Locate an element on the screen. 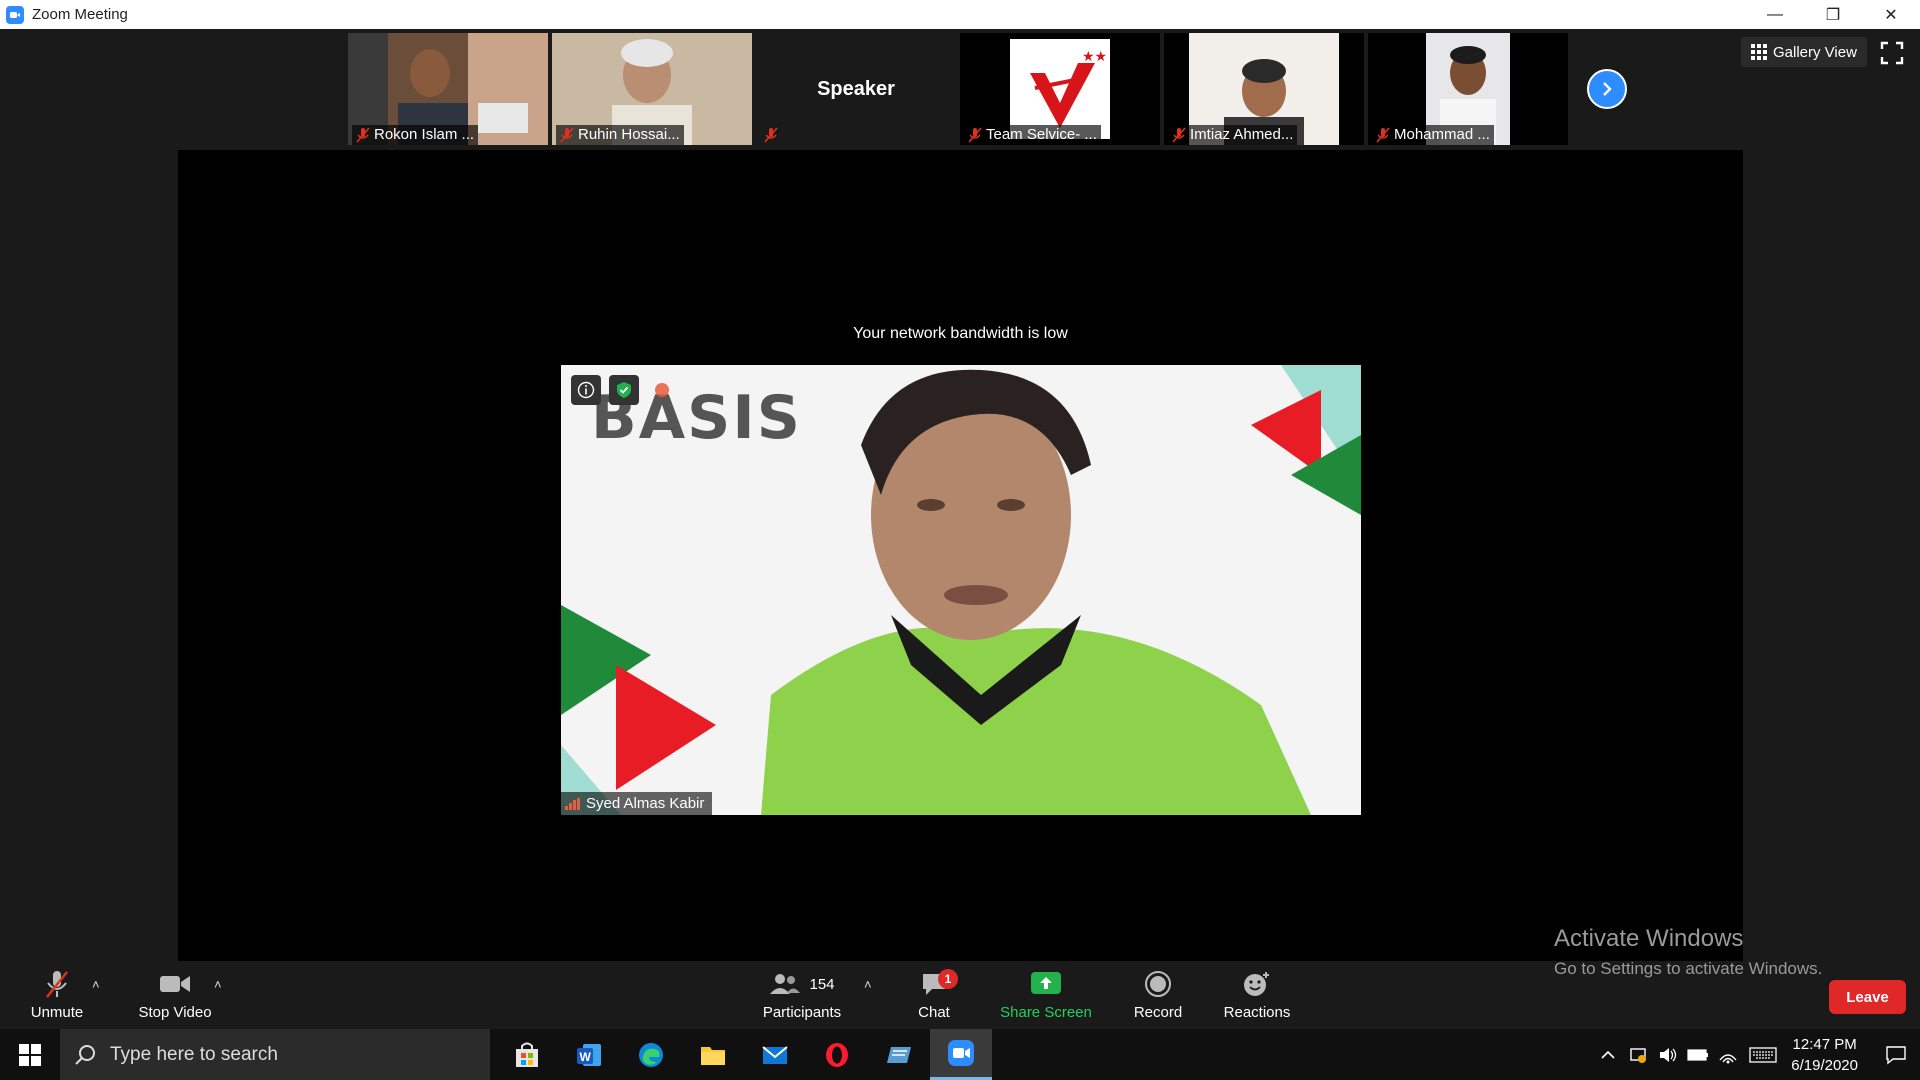  wifi-icon is located at coordinates (1728, 1055).